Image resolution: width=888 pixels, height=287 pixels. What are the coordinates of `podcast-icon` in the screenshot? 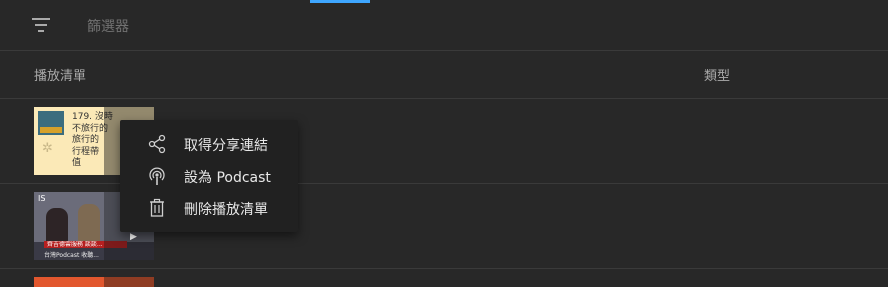 It's located at (157, 176).